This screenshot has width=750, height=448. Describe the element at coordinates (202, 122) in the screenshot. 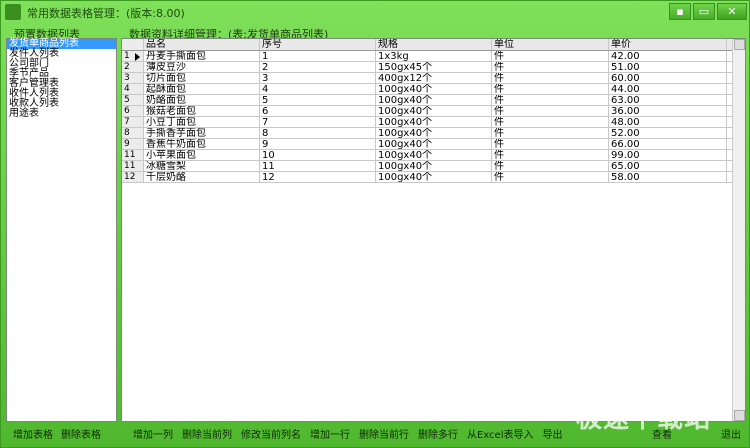

I see `table-cell: 小豆丁面包` at that location.